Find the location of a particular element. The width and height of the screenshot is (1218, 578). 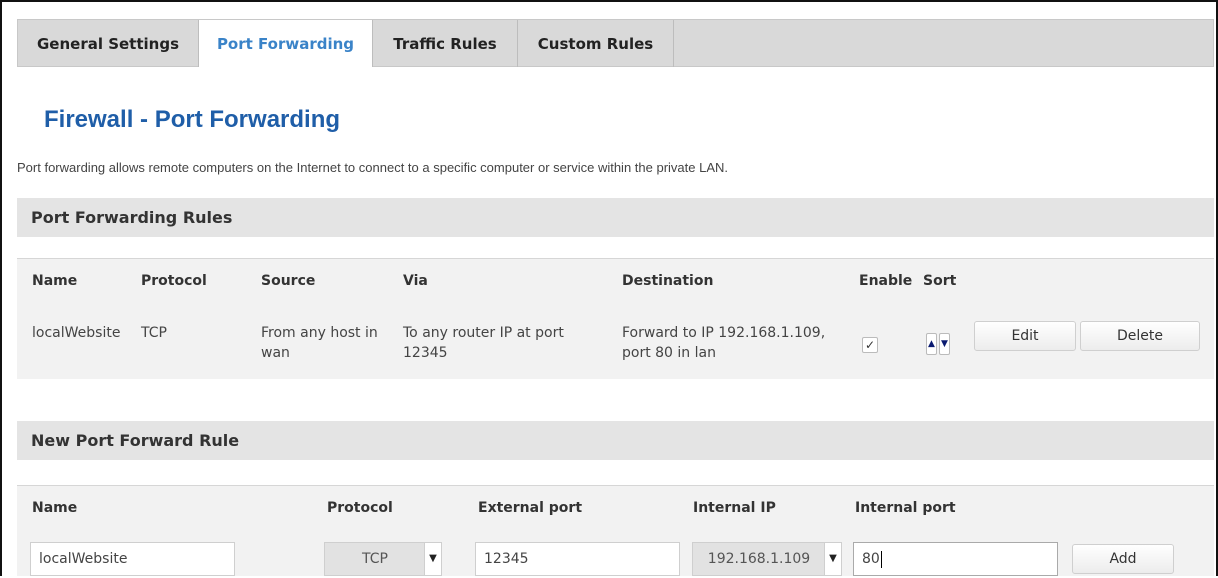

page-title: Firewall - Port Forwarding is located at coordinates (192, 119).